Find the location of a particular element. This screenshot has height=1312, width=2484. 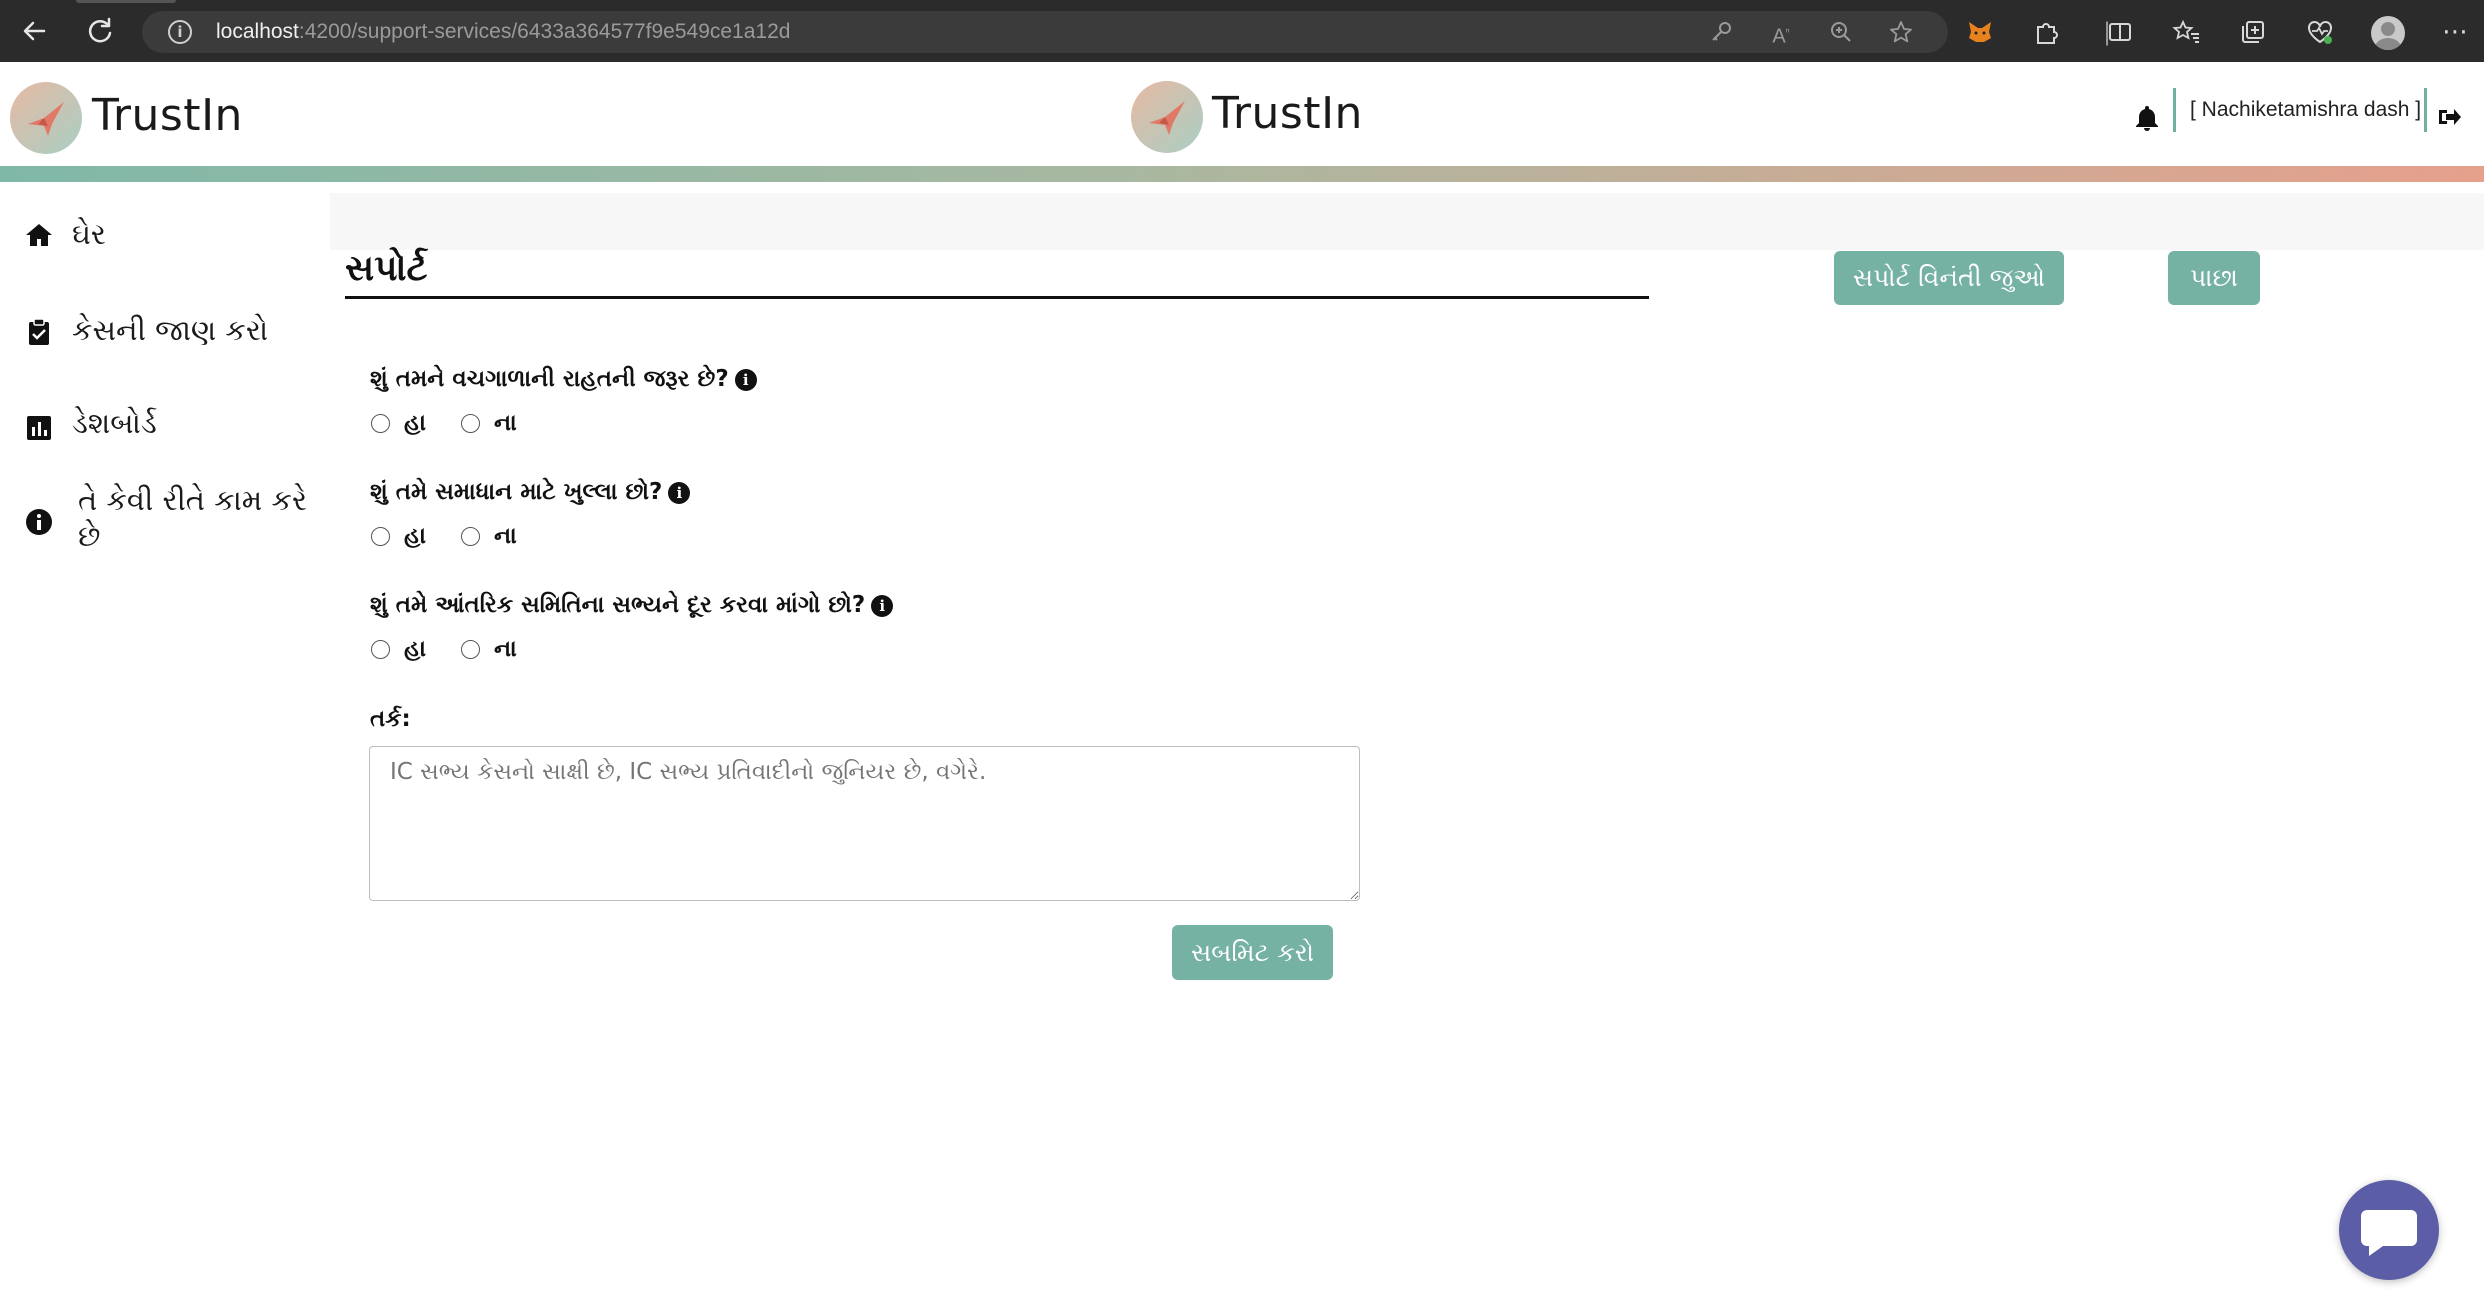

chart-icon is located at coordinates (39, 428).